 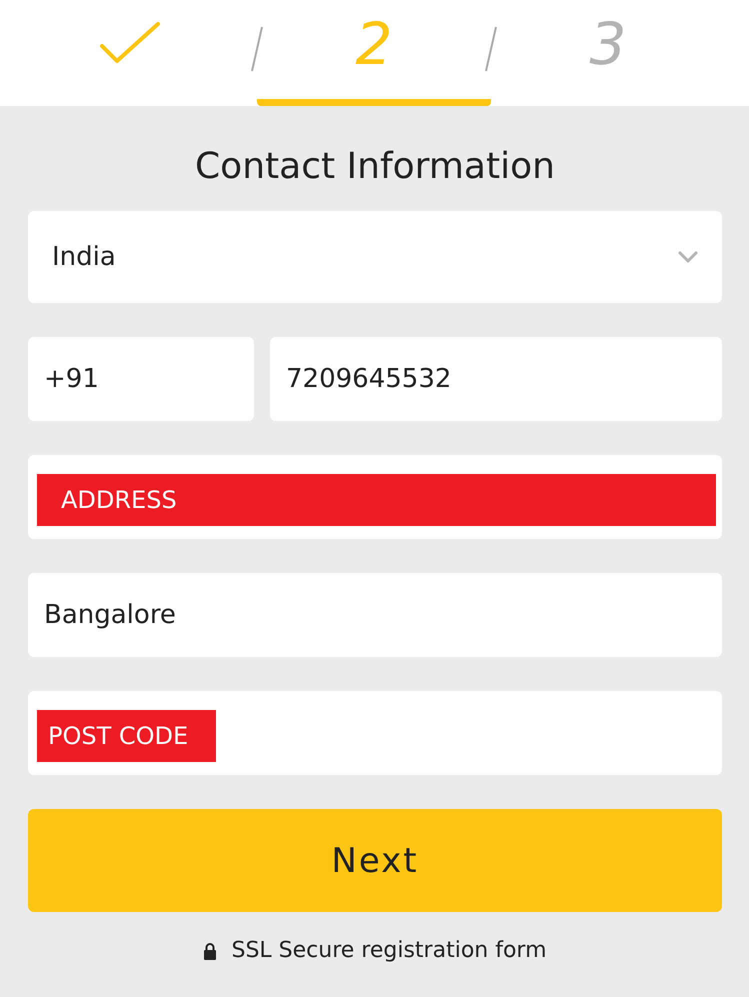 I want to click on chevron-down-icon, so click(x=688, y=257).